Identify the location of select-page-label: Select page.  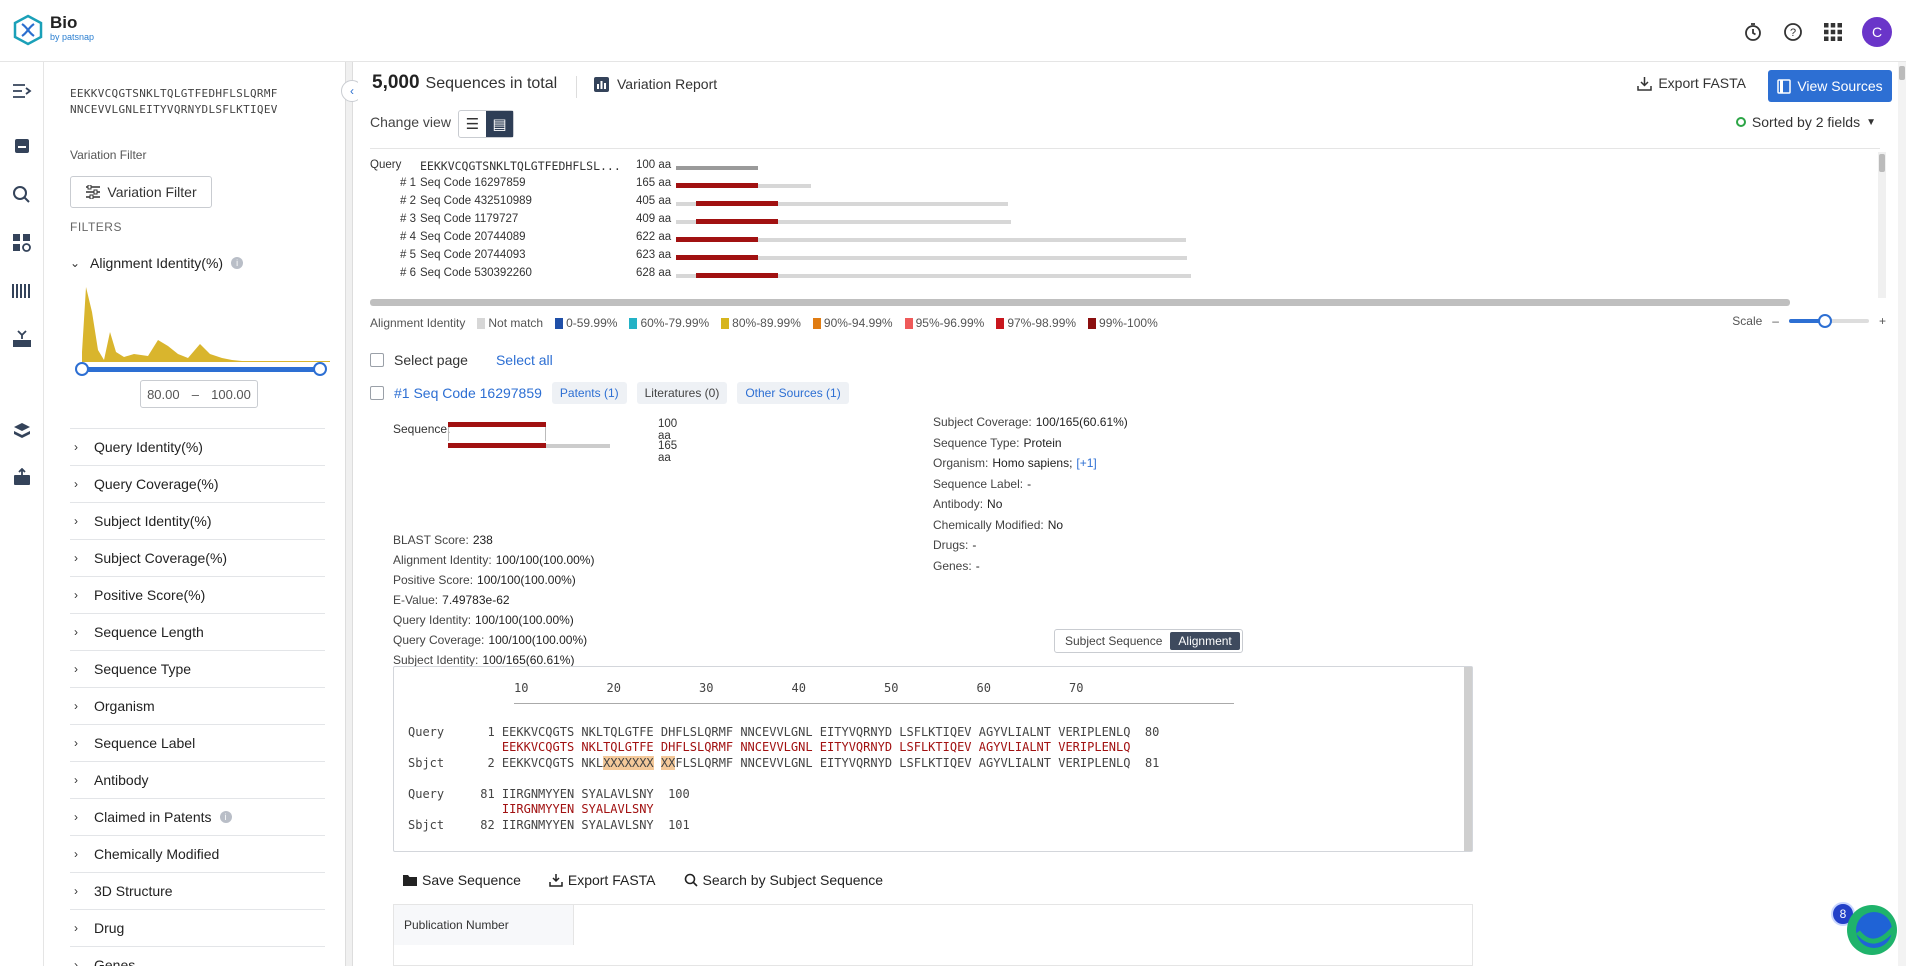
(431, 360).